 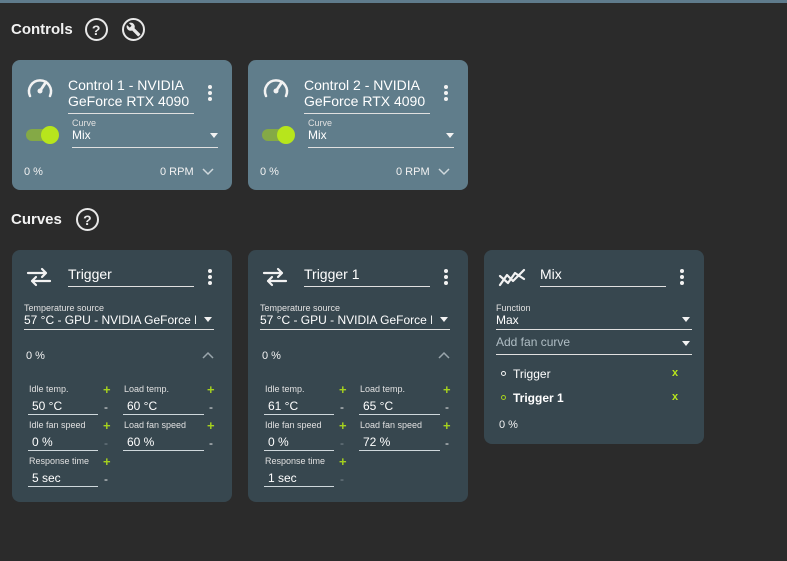 I want to click on controls-title: Controls, so click(x=42, y=29).